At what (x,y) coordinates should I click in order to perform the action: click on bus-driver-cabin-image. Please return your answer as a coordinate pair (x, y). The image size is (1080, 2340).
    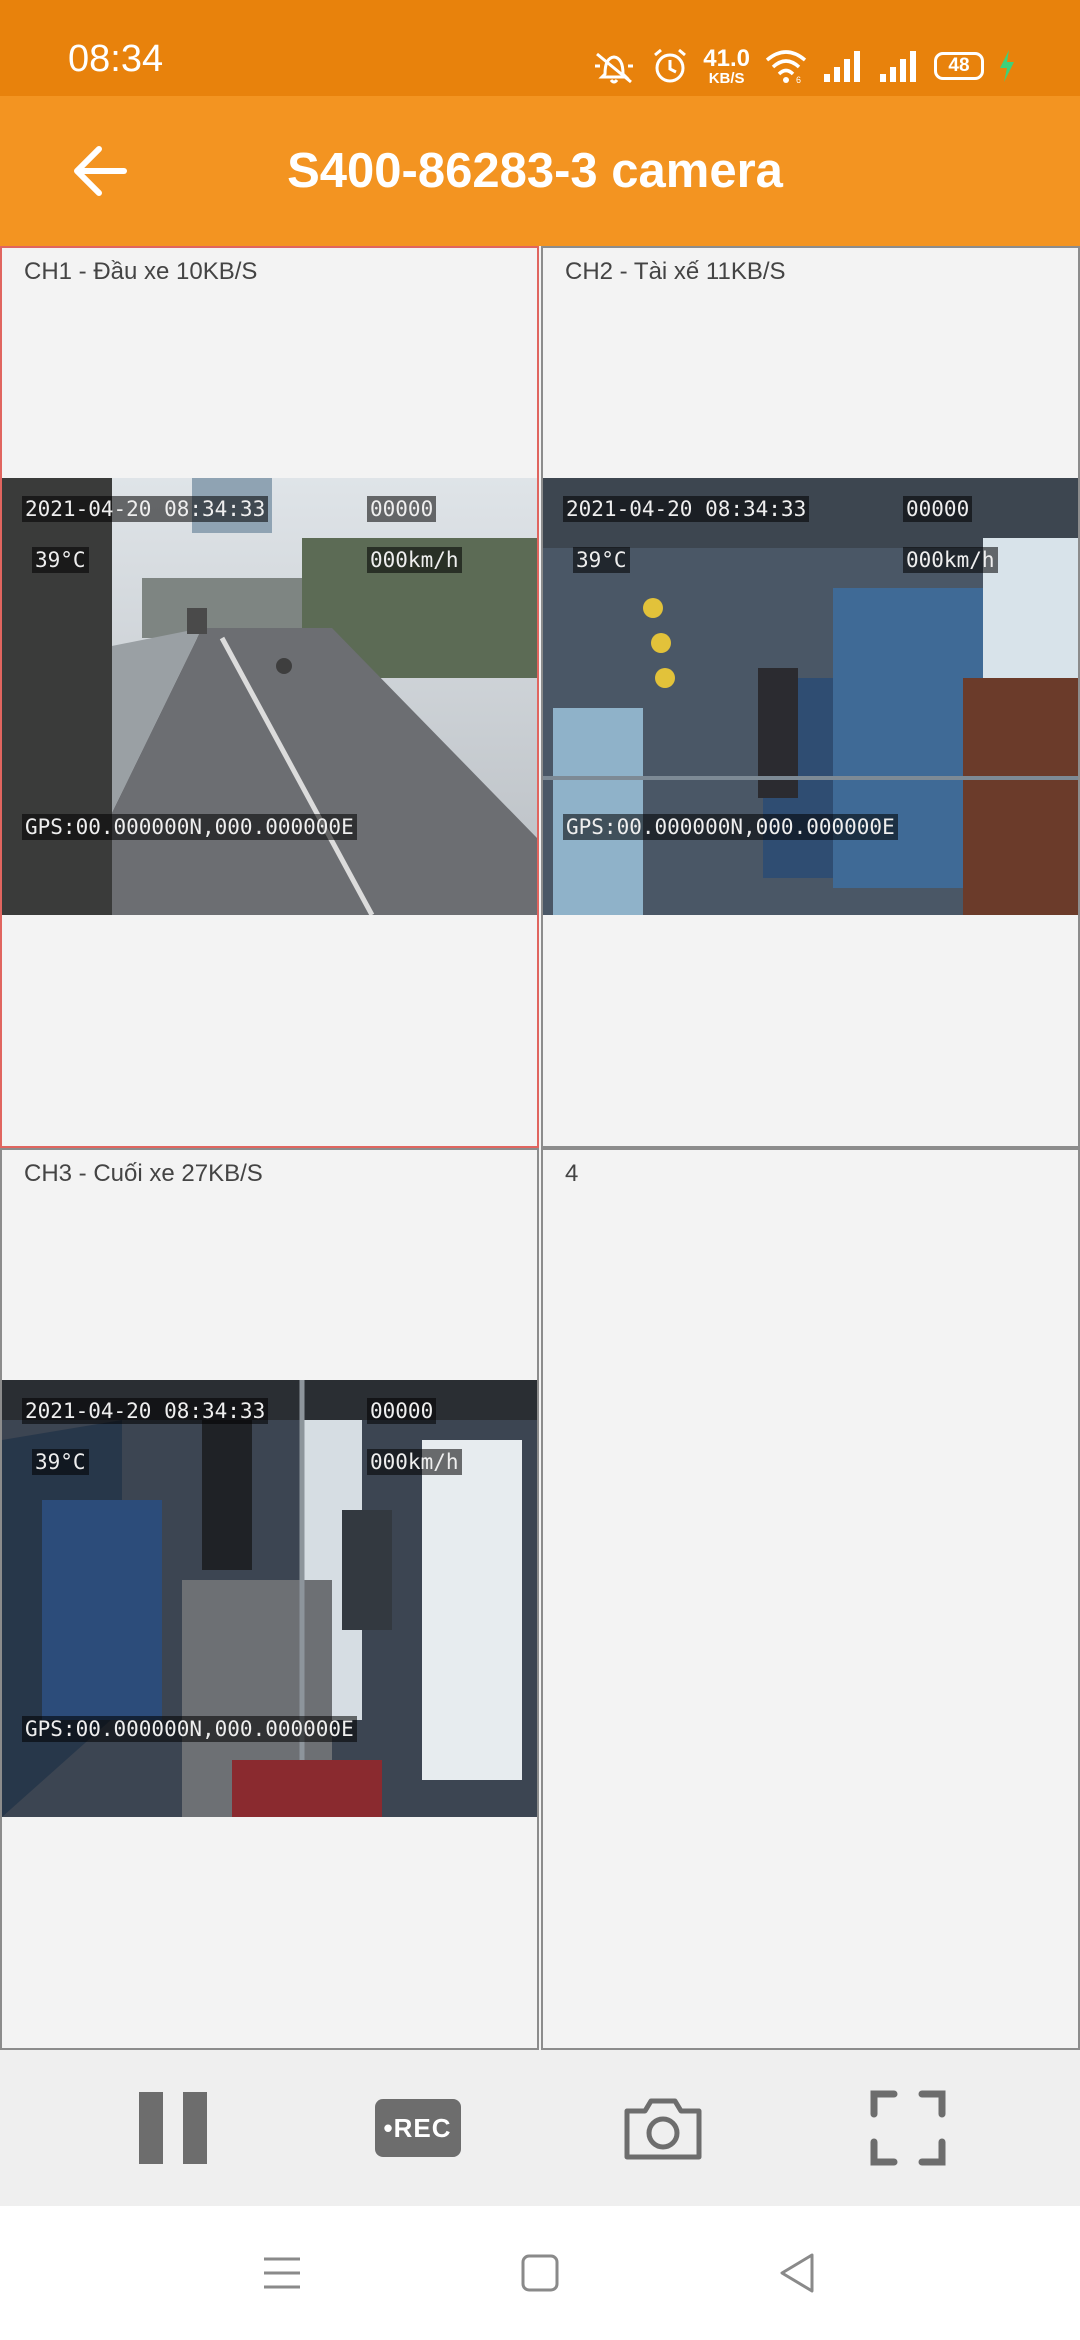
    Looking at the image, I should click on (810, 696).